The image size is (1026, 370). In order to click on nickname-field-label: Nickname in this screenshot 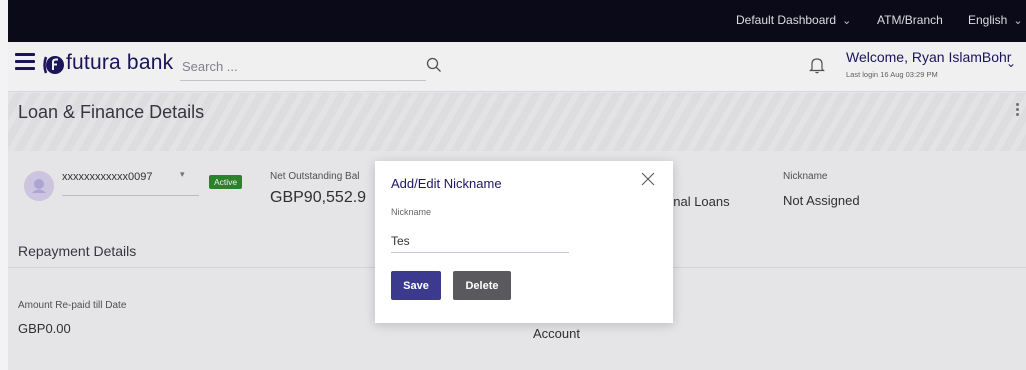, I will do `click(411, 212)`.